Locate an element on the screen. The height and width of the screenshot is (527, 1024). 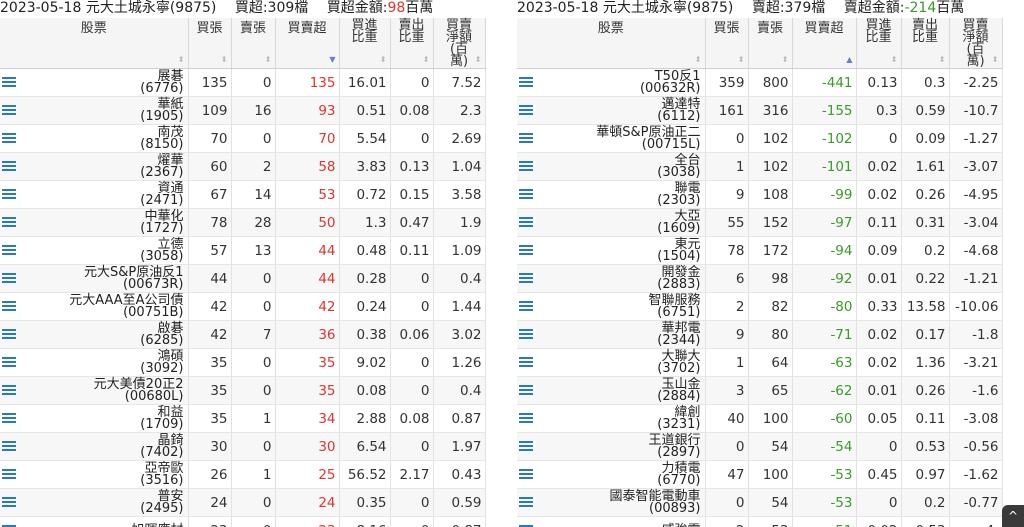
stock-cell: 普安 (2495) is located at coordinates (94, 502).